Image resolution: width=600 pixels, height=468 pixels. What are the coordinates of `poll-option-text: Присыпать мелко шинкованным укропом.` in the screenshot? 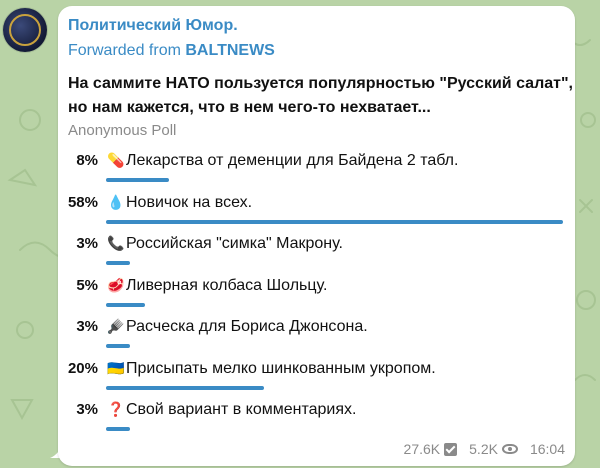 It's located at (281, 368).